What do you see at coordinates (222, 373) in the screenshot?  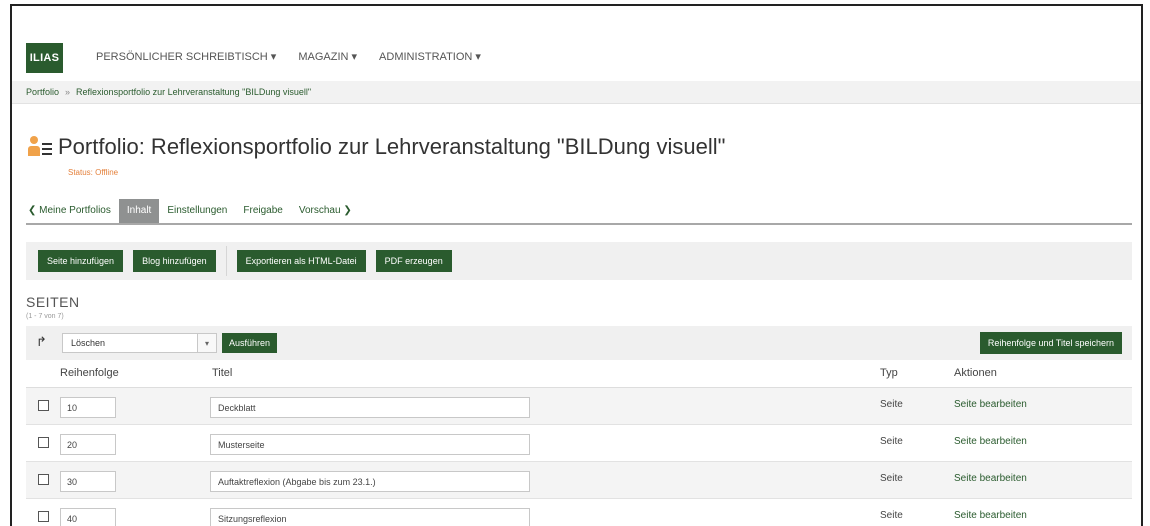 I see `header-title: Titel` at bounding box center [222, 373].